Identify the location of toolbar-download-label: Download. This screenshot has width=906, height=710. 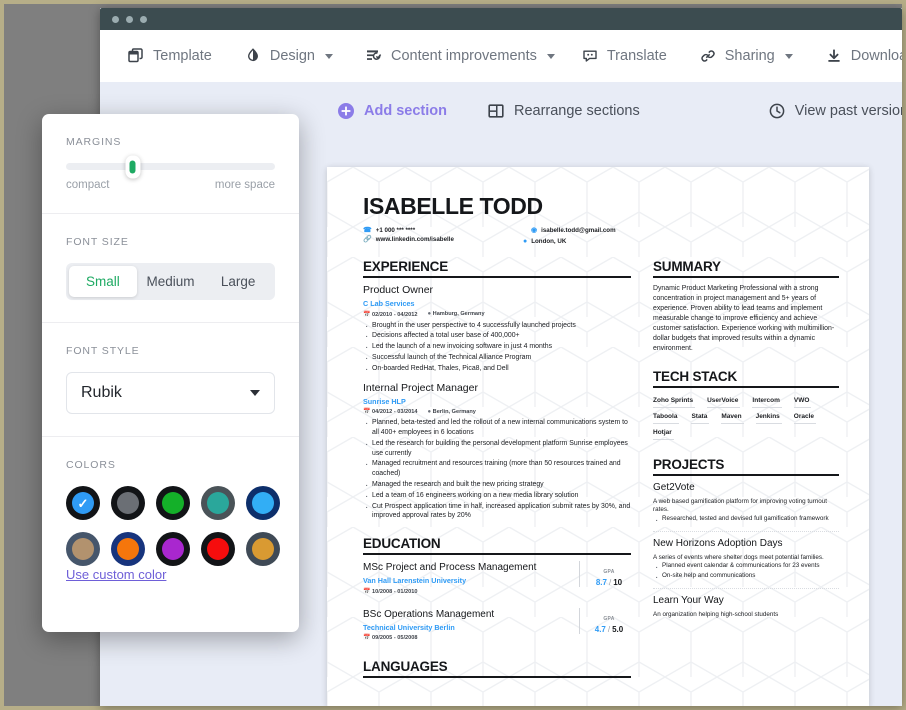
(876, 56).